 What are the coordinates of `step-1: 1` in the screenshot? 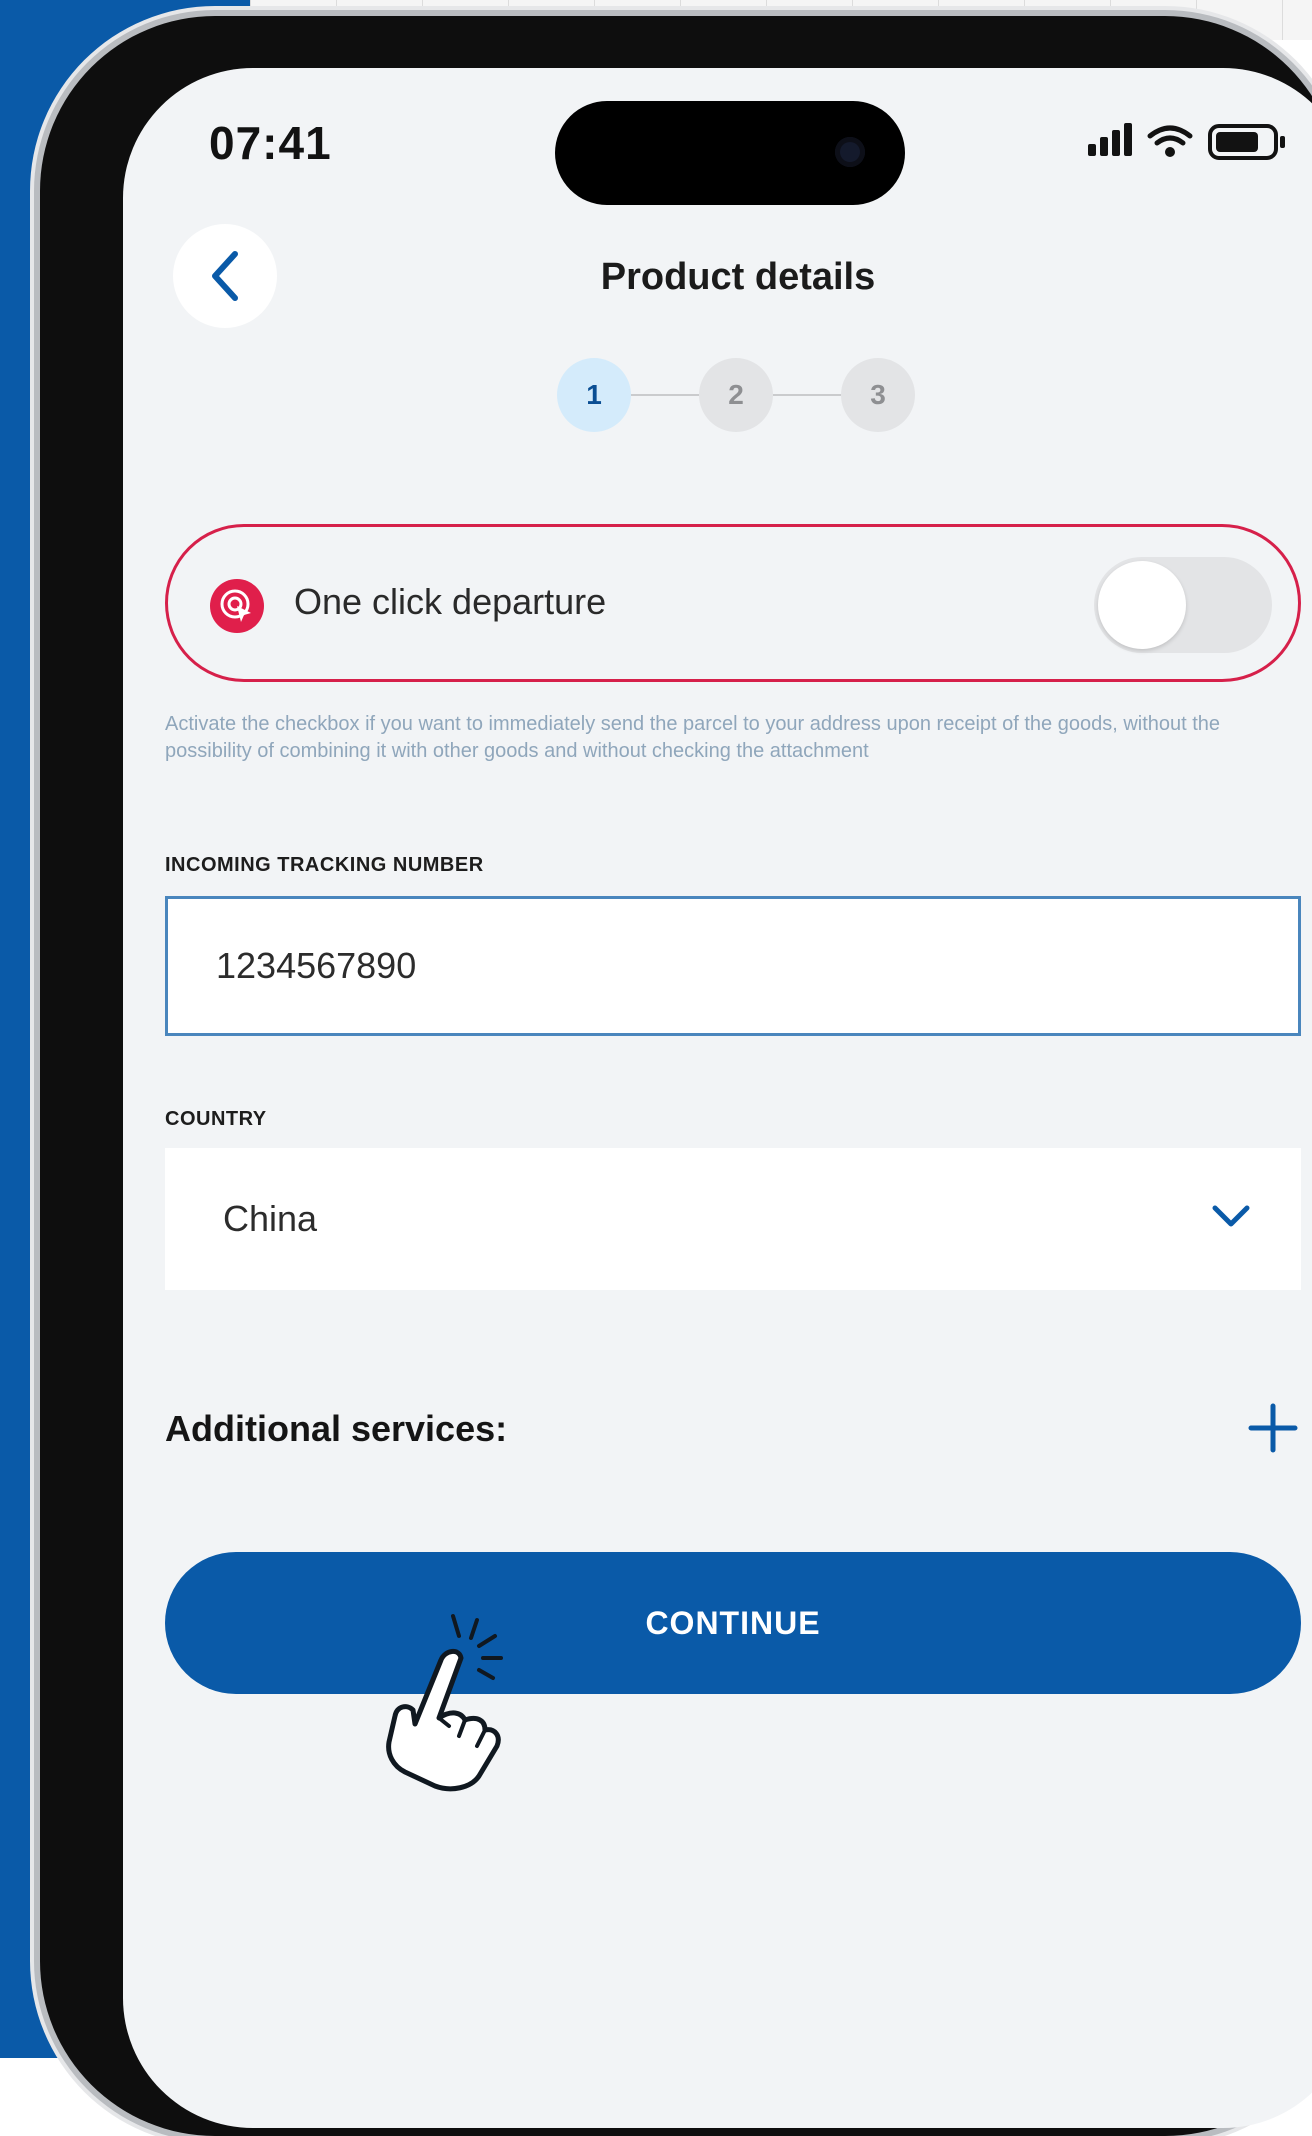 It's located at (594, 395).